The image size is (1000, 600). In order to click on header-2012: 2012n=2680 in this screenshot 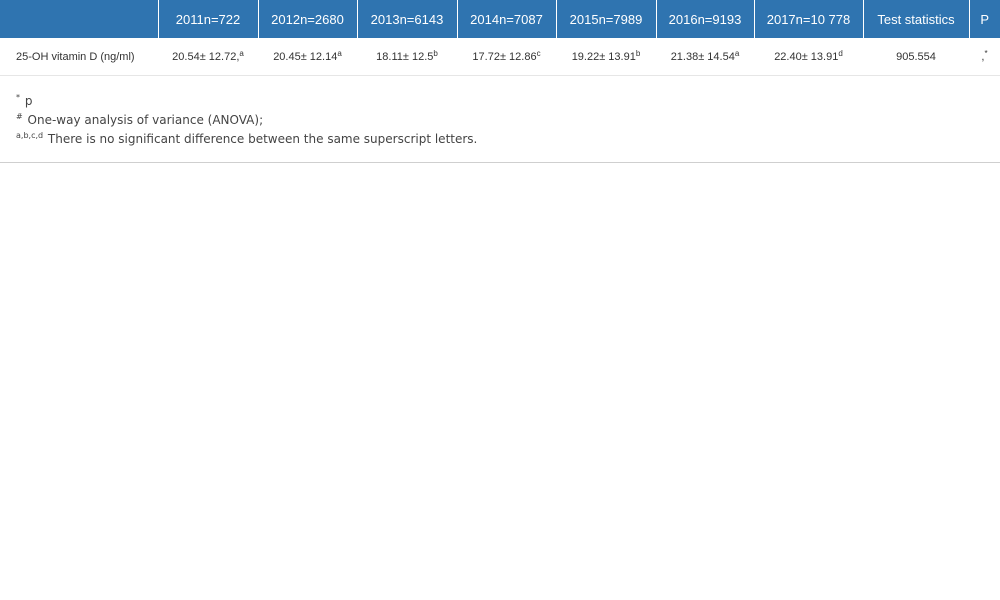, I will do `click(308, 19)`.